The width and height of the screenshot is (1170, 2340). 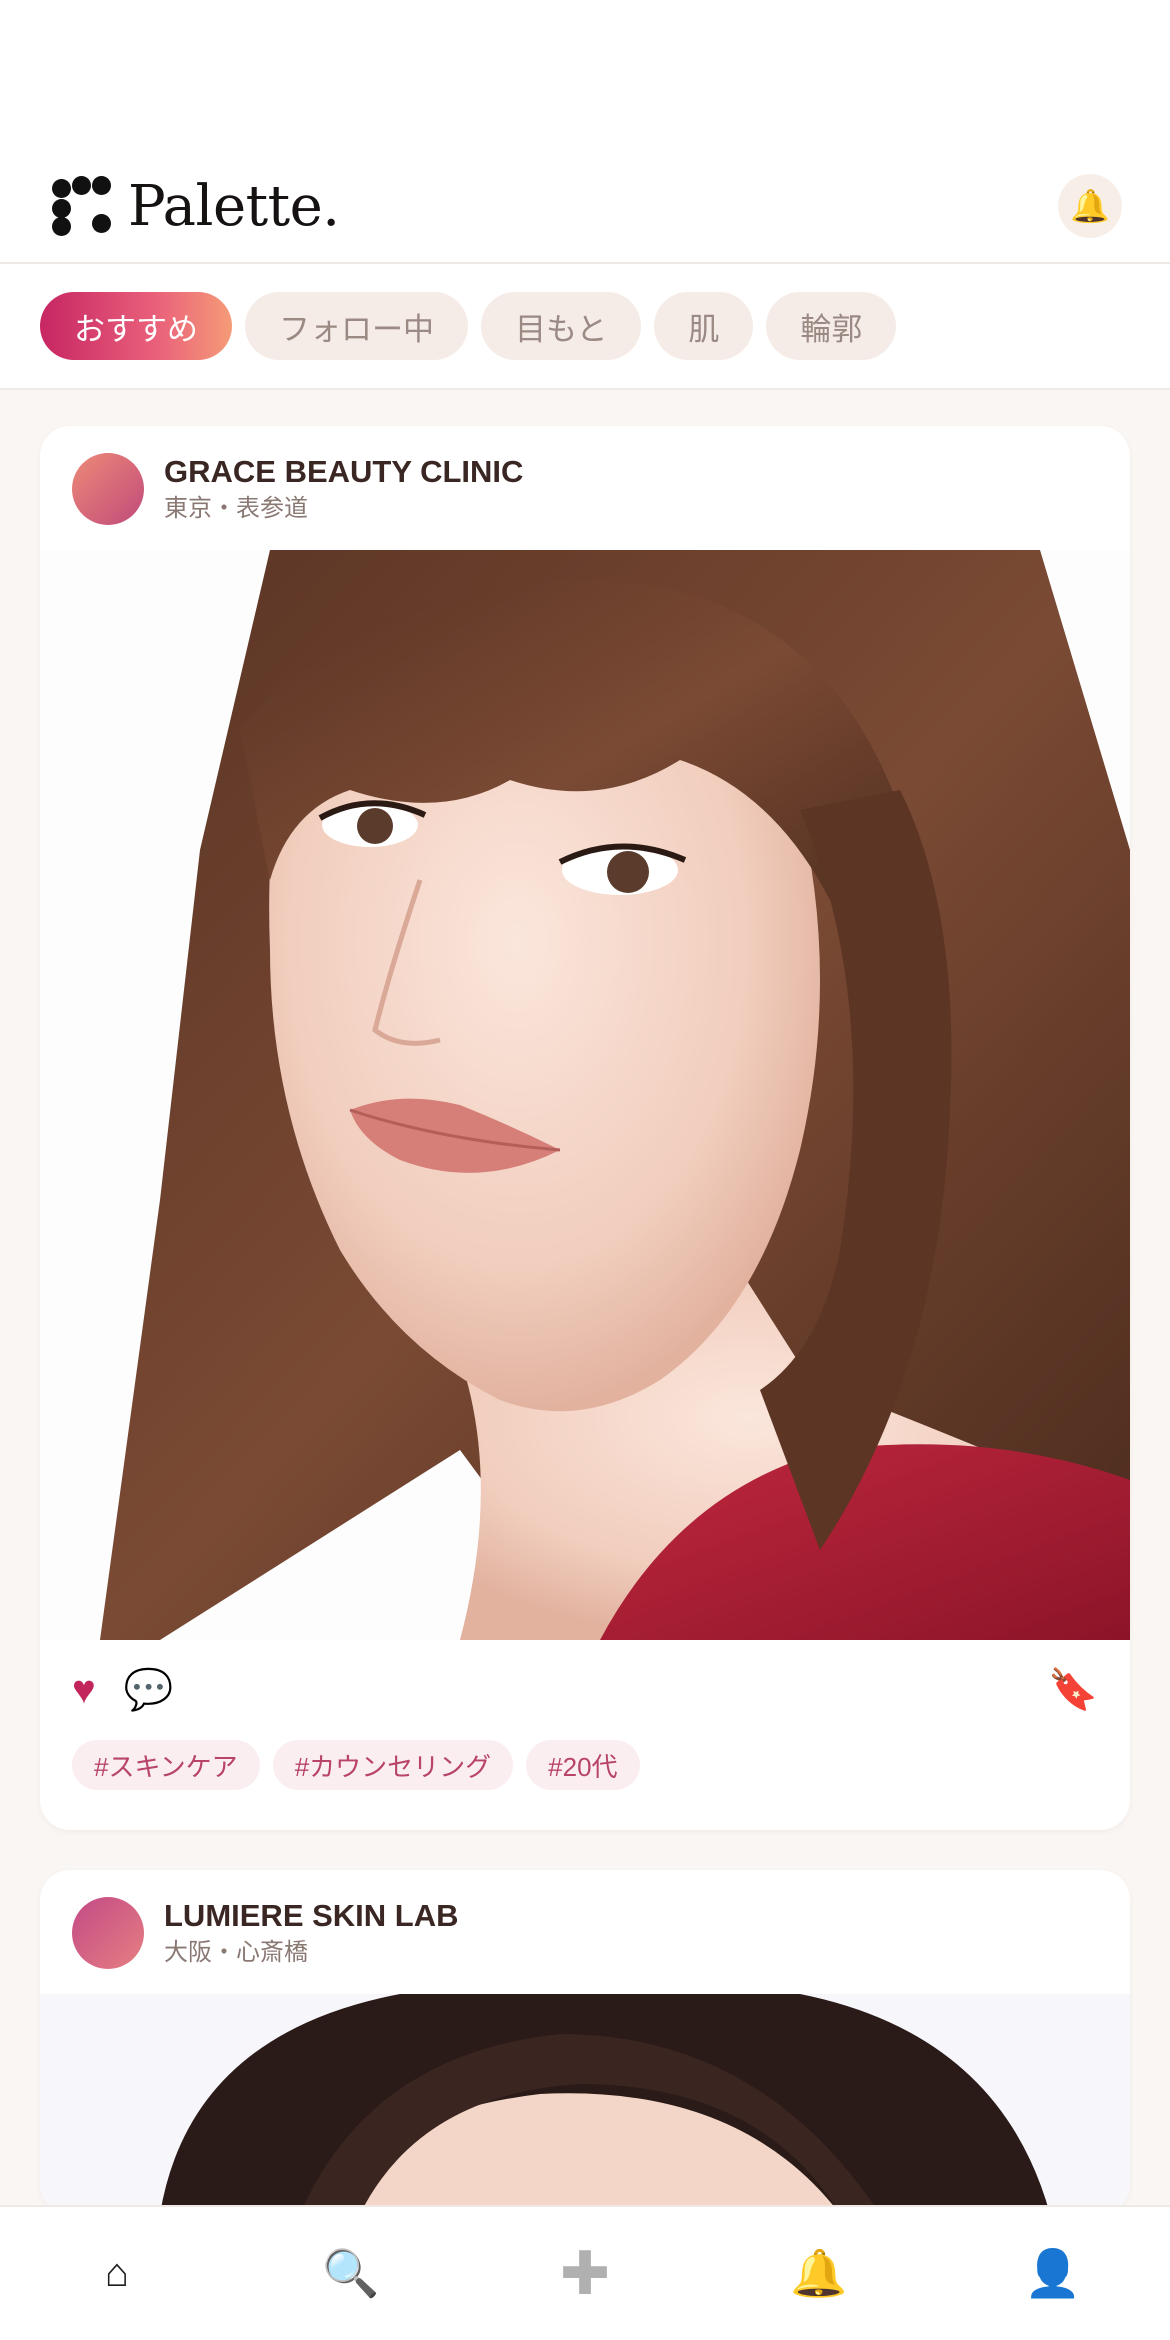 I want to click on profile-icon: 👤, so click(x=1053, y=2273).